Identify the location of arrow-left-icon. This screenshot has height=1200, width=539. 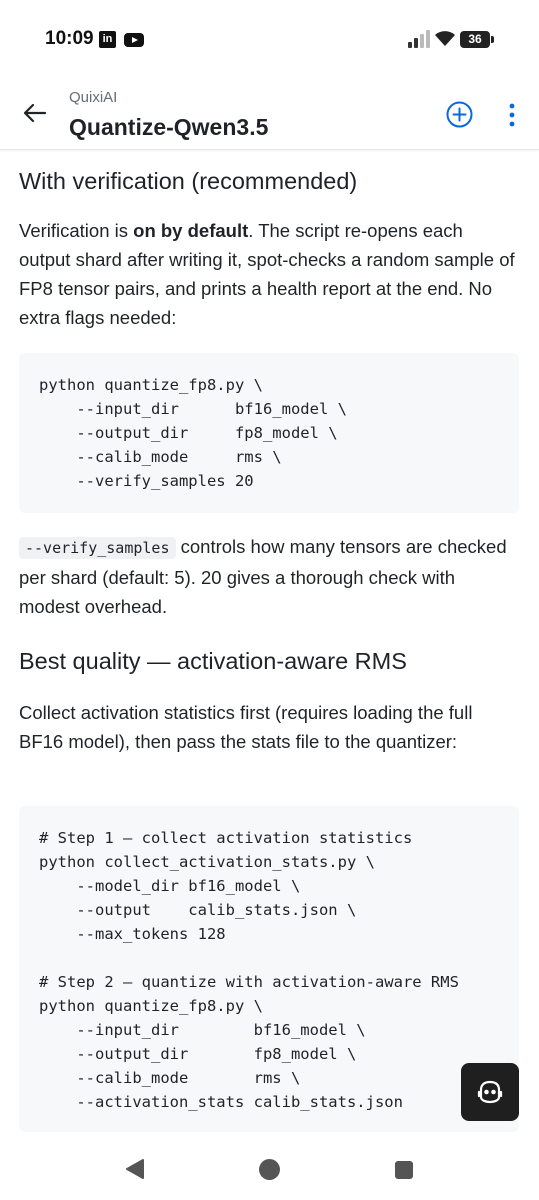
(35, 113).